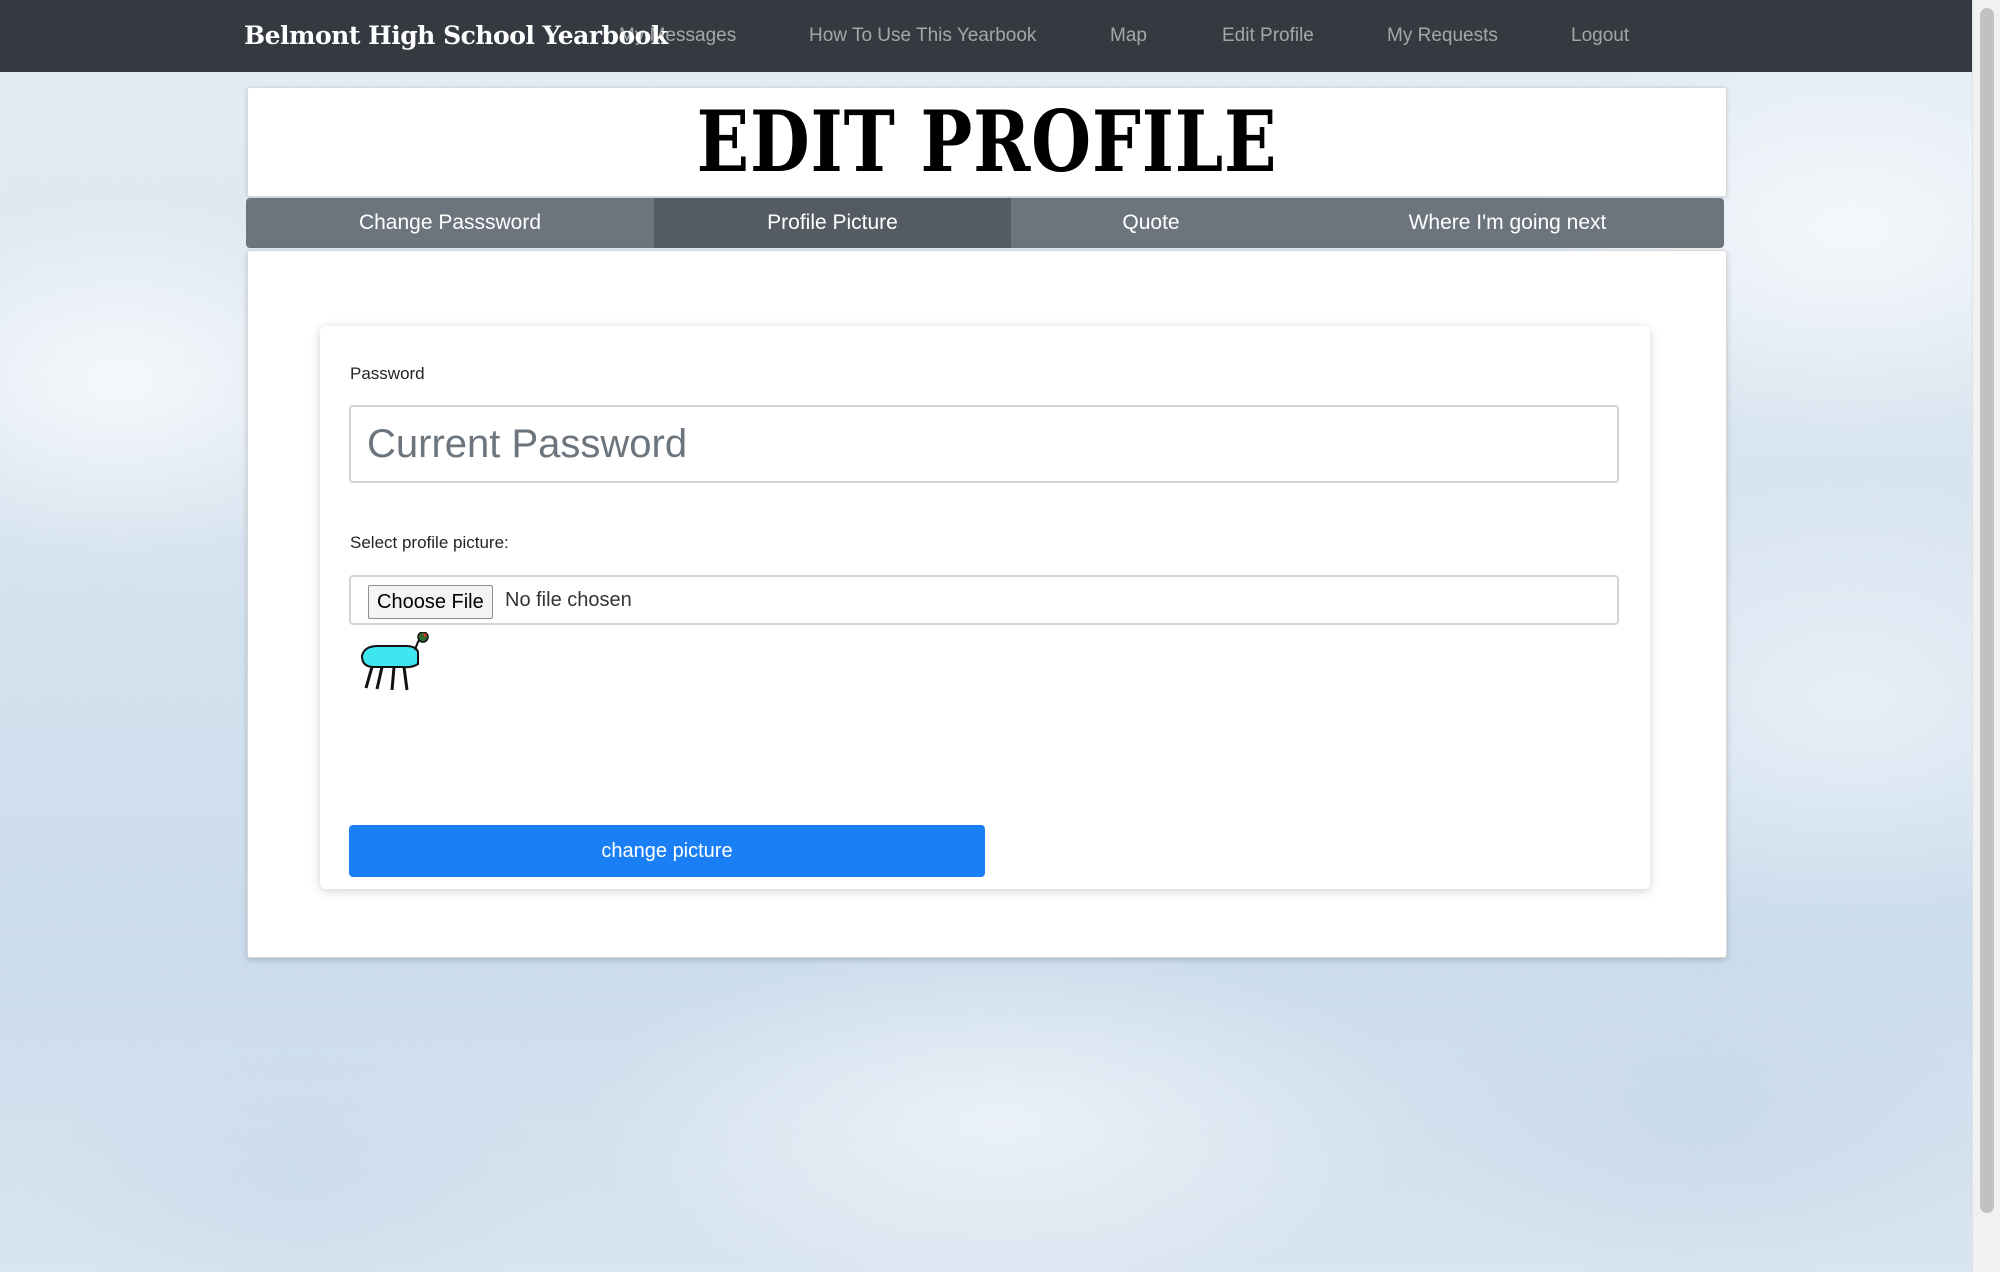  I want to click on stick-figure-creature-icon, so click(396, 664).